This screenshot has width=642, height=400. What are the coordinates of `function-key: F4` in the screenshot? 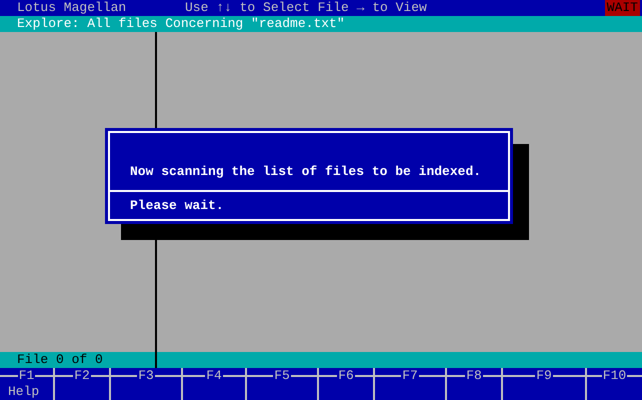 It's located at (213, 384).